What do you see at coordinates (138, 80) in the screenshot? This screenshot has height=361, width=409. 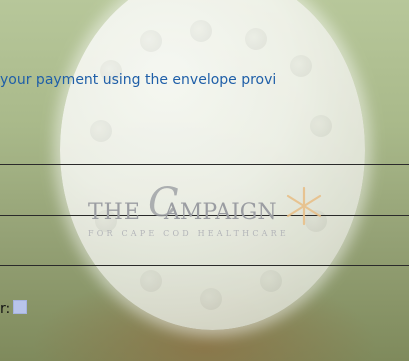 I see `payment-instruction-text: your payment using the envelope provi` at bounding box center [138, 80].